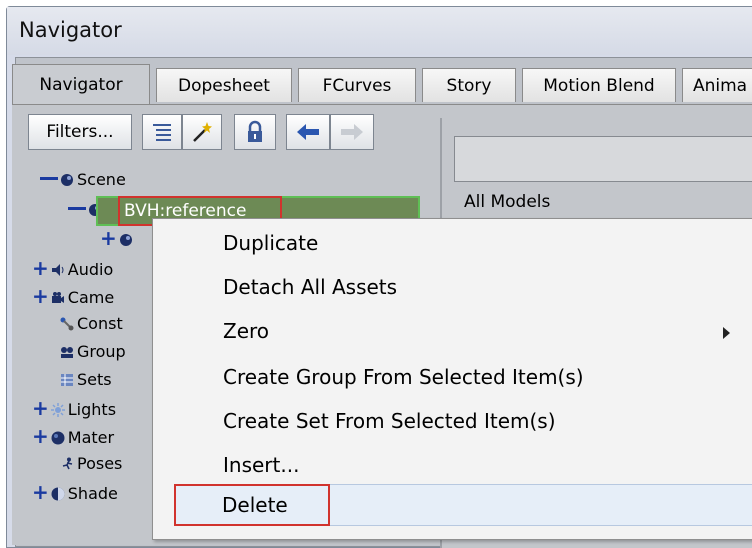  What do you see at coordinates (91, 324) in the screenshot?
I see `tree-item-constraints: Const` at bounding box center [91, 324].